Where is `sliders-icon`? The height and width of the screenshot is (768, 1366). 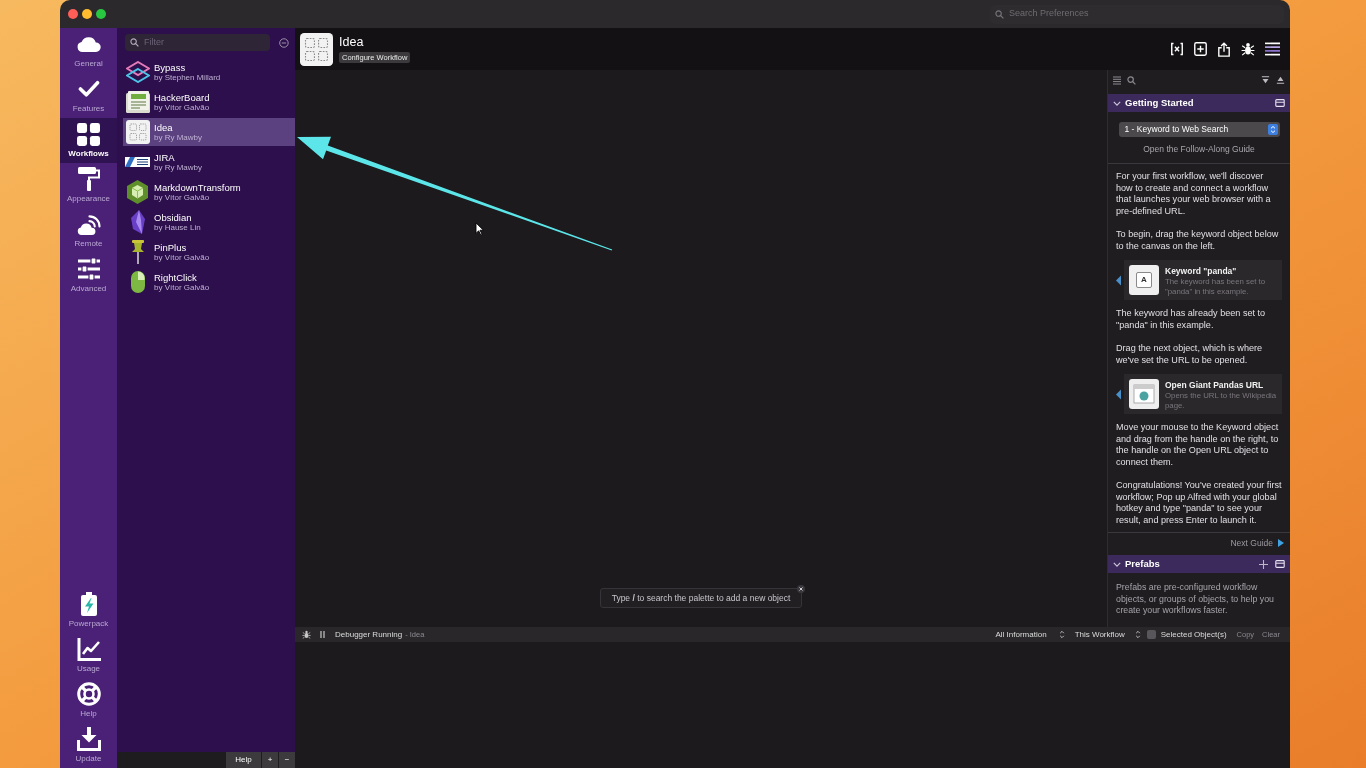
sliders-icon is located at coordinates (88, 269).